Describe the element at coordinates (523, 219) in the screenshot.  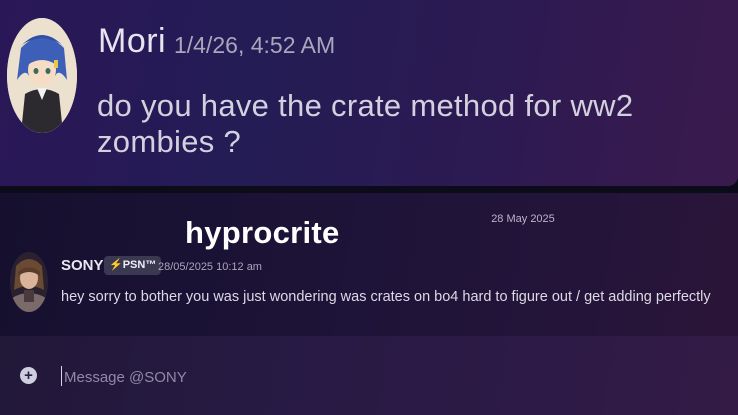
I see `date-divider: 28 May 2025` at that location.